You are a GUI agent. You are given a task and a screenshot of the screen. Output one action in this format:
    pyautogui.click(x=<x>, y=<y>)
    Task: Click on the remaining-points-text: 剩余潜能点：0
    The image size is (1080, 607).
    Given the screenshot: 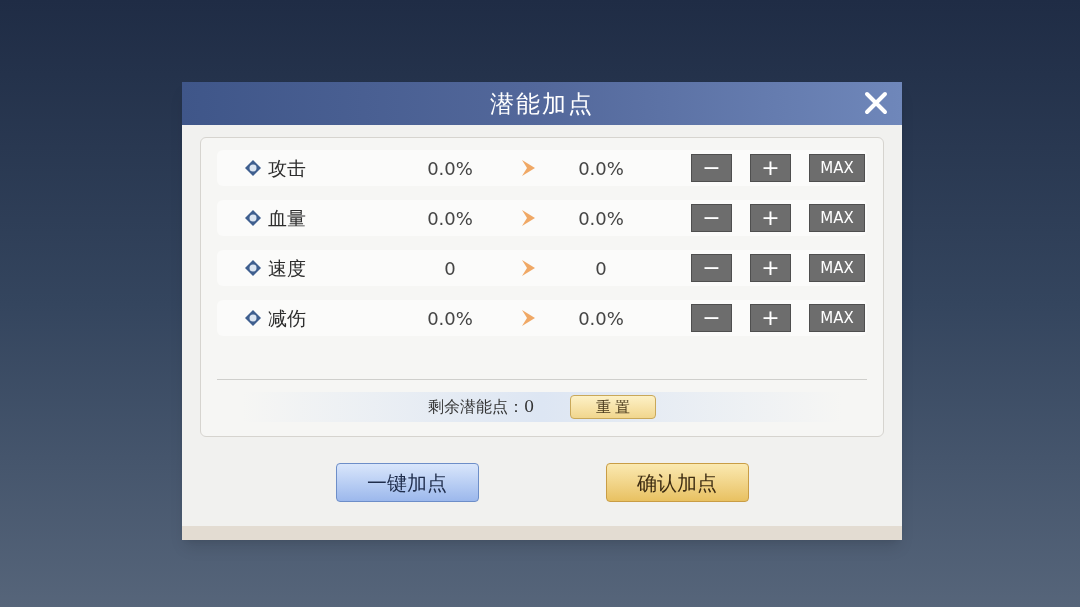 What is the action you would take?
    pyautogui.click(x=481, y=407)
    